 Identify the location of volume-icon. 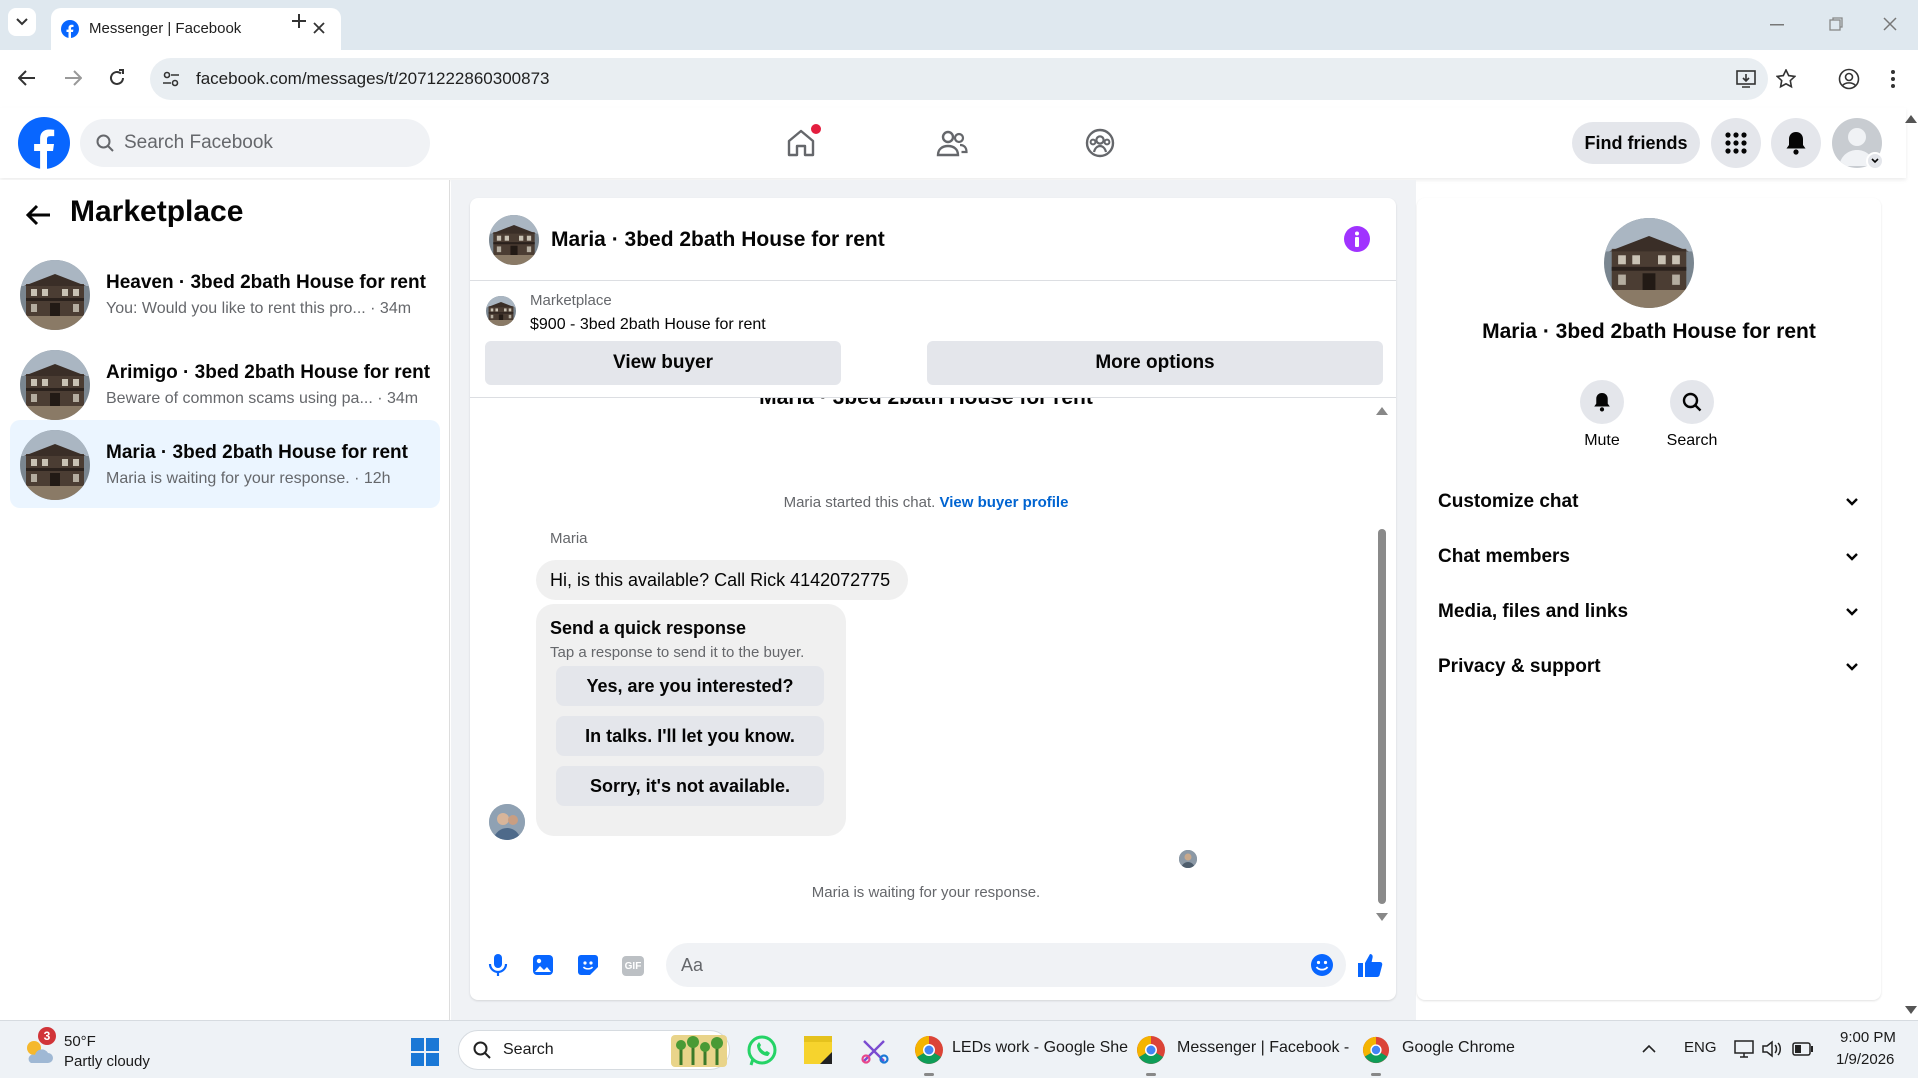
(1772, 1049).